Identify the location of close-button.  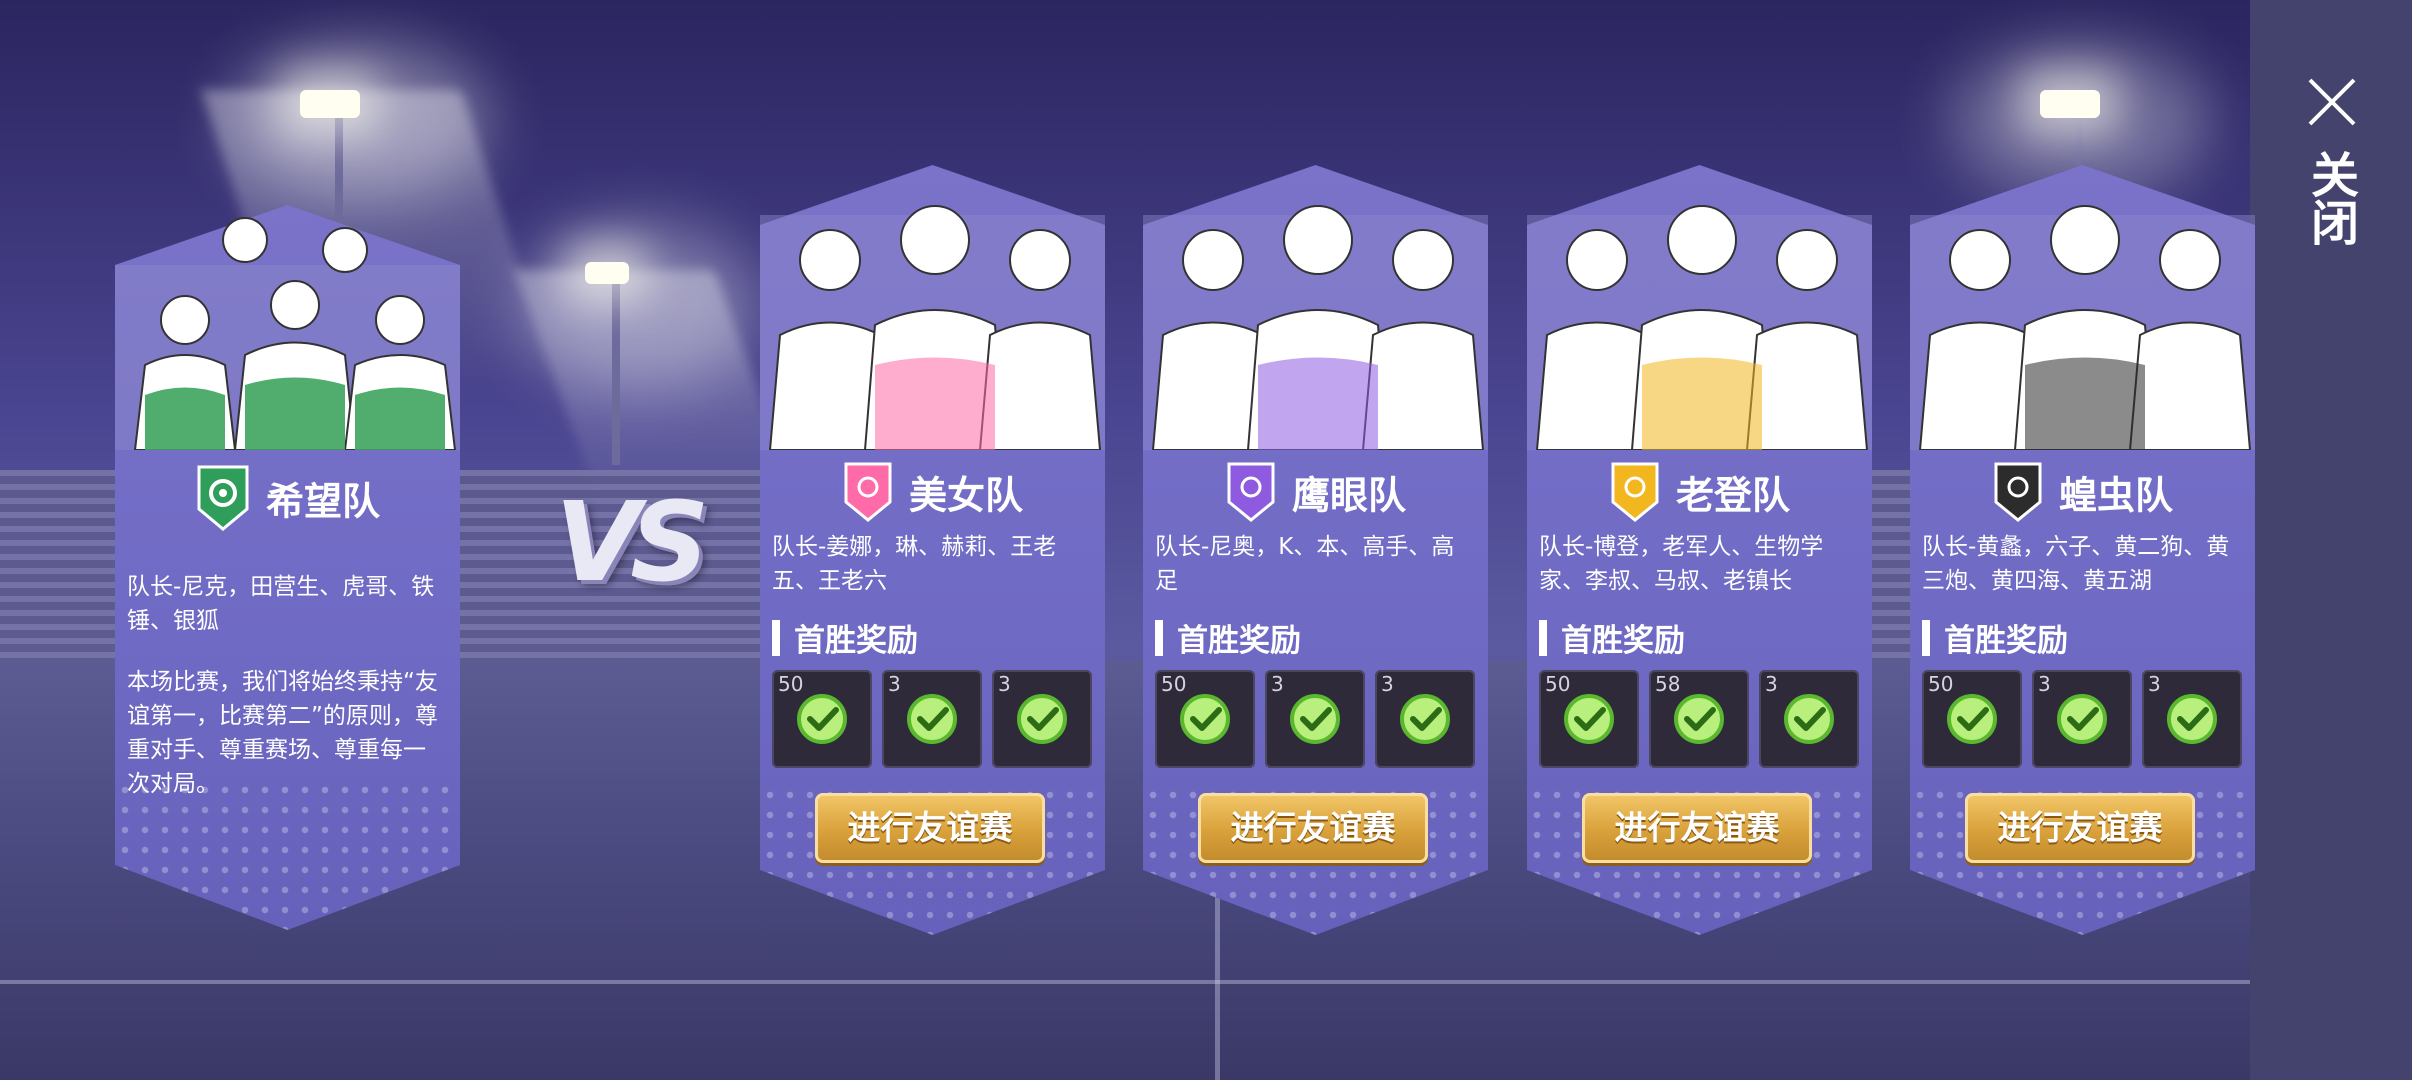
(2332, 102).